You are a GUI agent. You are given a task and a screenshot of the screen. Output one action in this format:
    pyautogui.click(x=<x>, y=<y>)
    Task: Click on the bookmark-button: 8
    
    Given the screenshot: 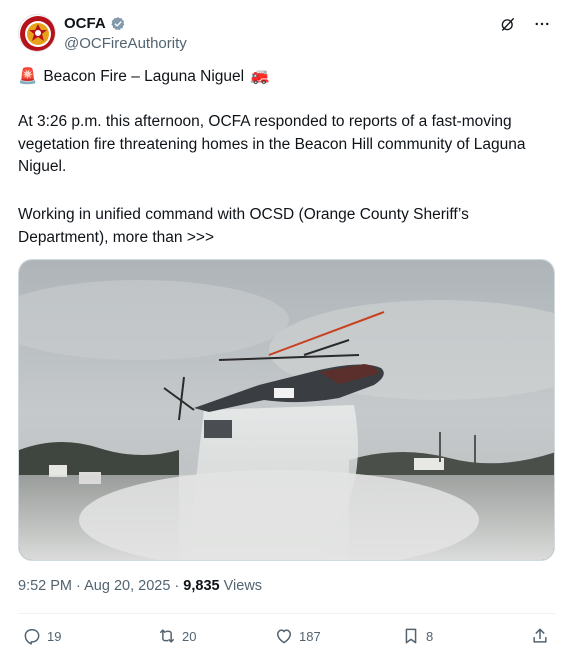 What is the action you would take?
    pyautogui.click(x=417, y=636)
    